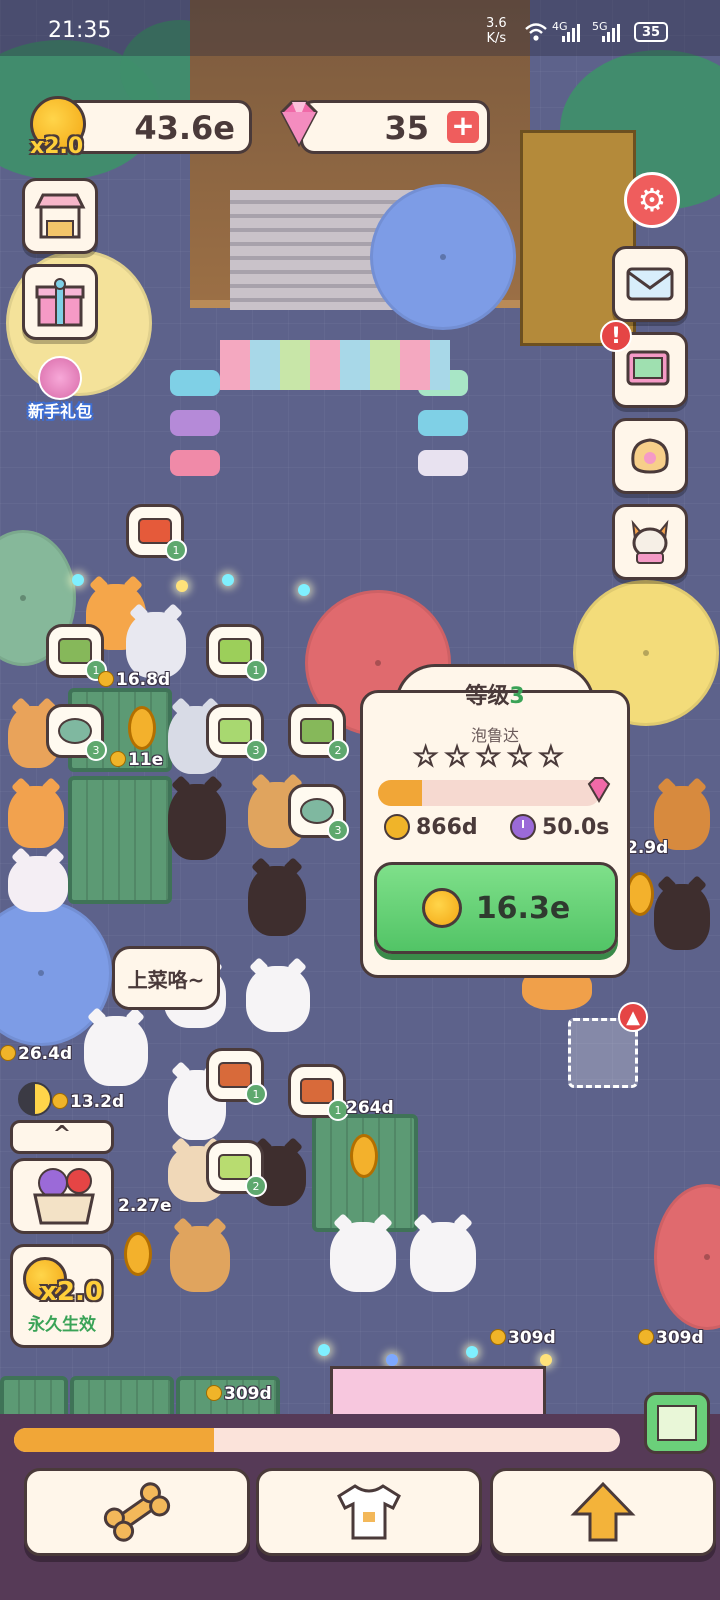 The image size is (720, 1600). I want to click on dog-collection-button, so click(650, 542).